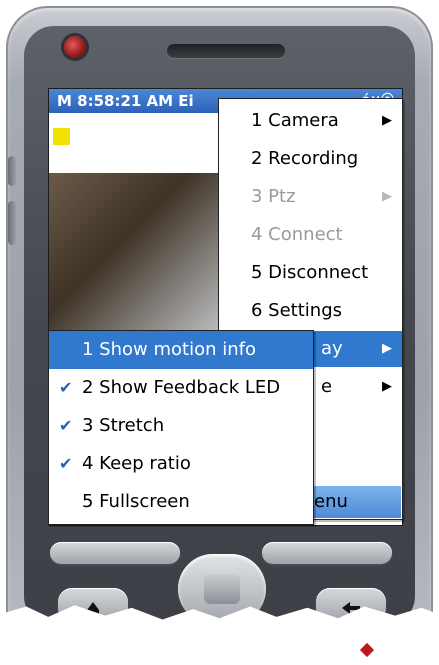 This screenshot has width=439, height=665. I want to click on menu-softkey: enu, so click(331, 502).